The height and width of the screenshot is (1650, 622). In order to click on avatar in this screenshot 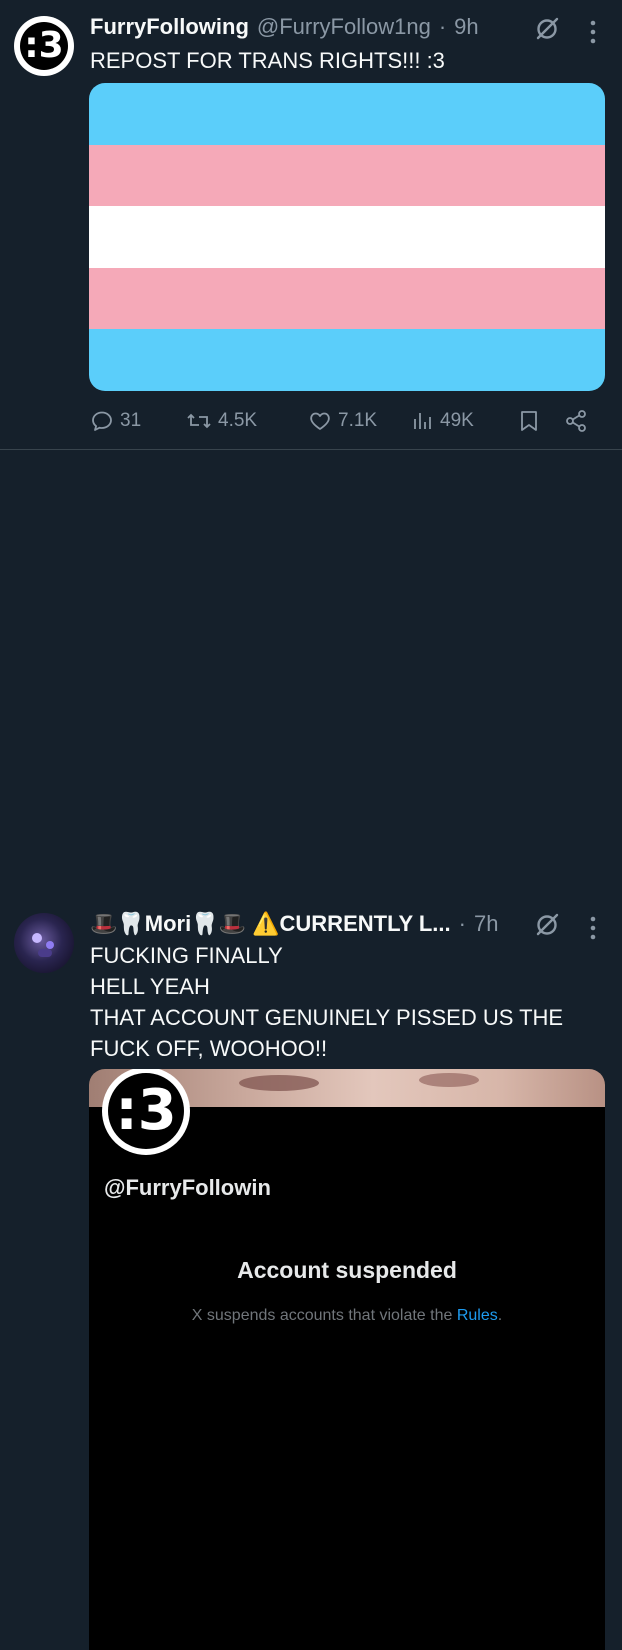, I will do `click(44, 943)`.